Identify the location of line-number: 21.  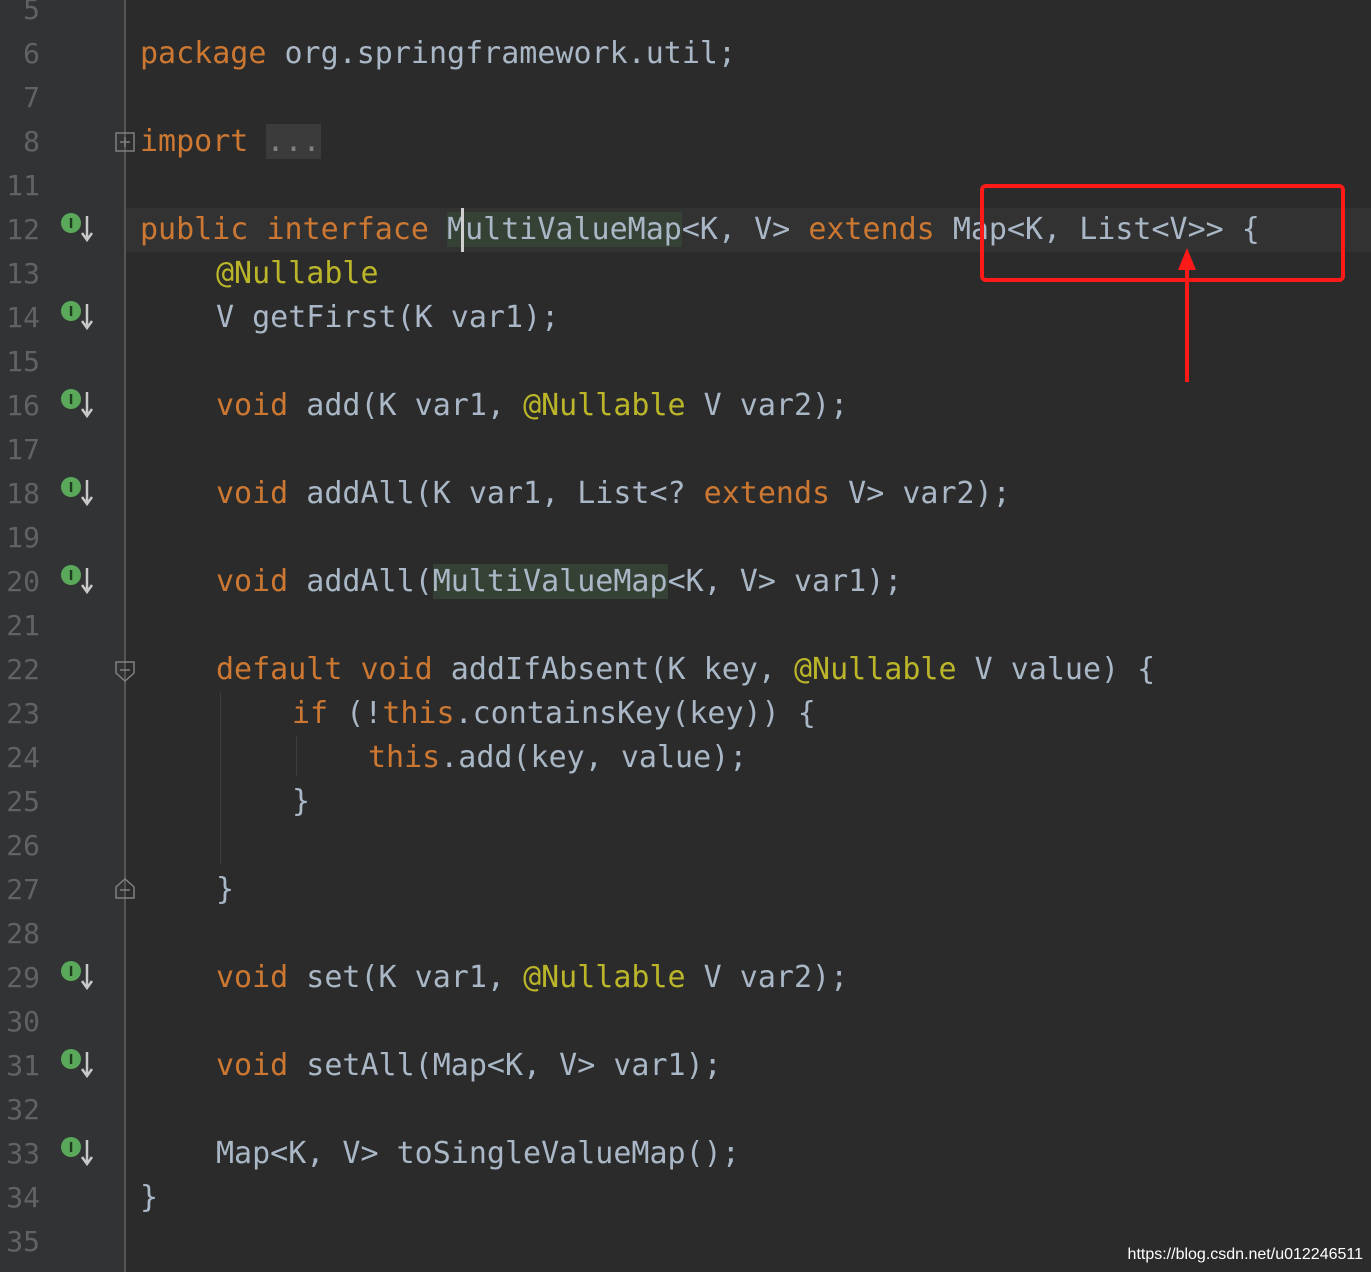
(23, 625).